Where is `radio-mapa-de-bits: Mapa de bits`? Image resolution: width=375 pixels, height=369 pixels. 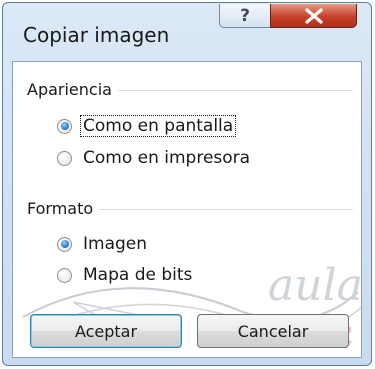 radio-mapa-de-bits: Mapa de bits is located at coordinates (125, 275).